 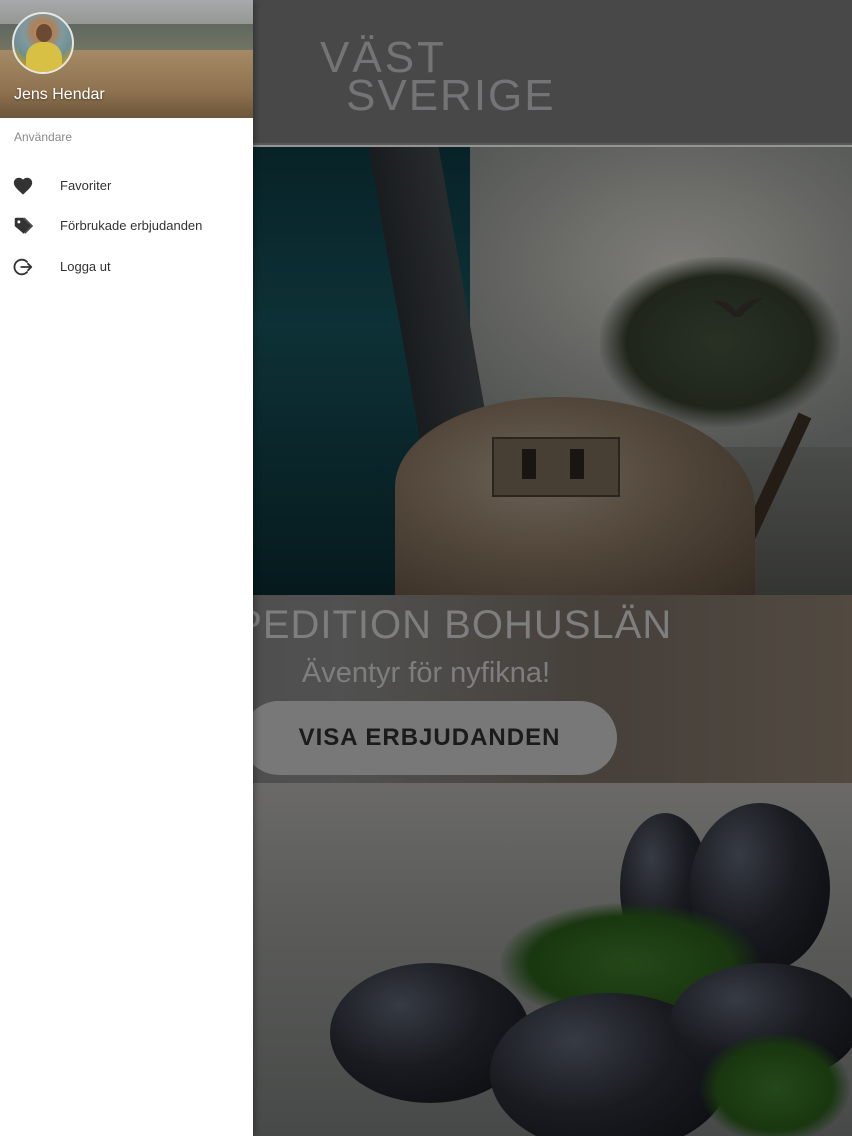 I want to click on menu-item-used-offers: Förbrukade erbjudanden, so click(x=126, y=226).